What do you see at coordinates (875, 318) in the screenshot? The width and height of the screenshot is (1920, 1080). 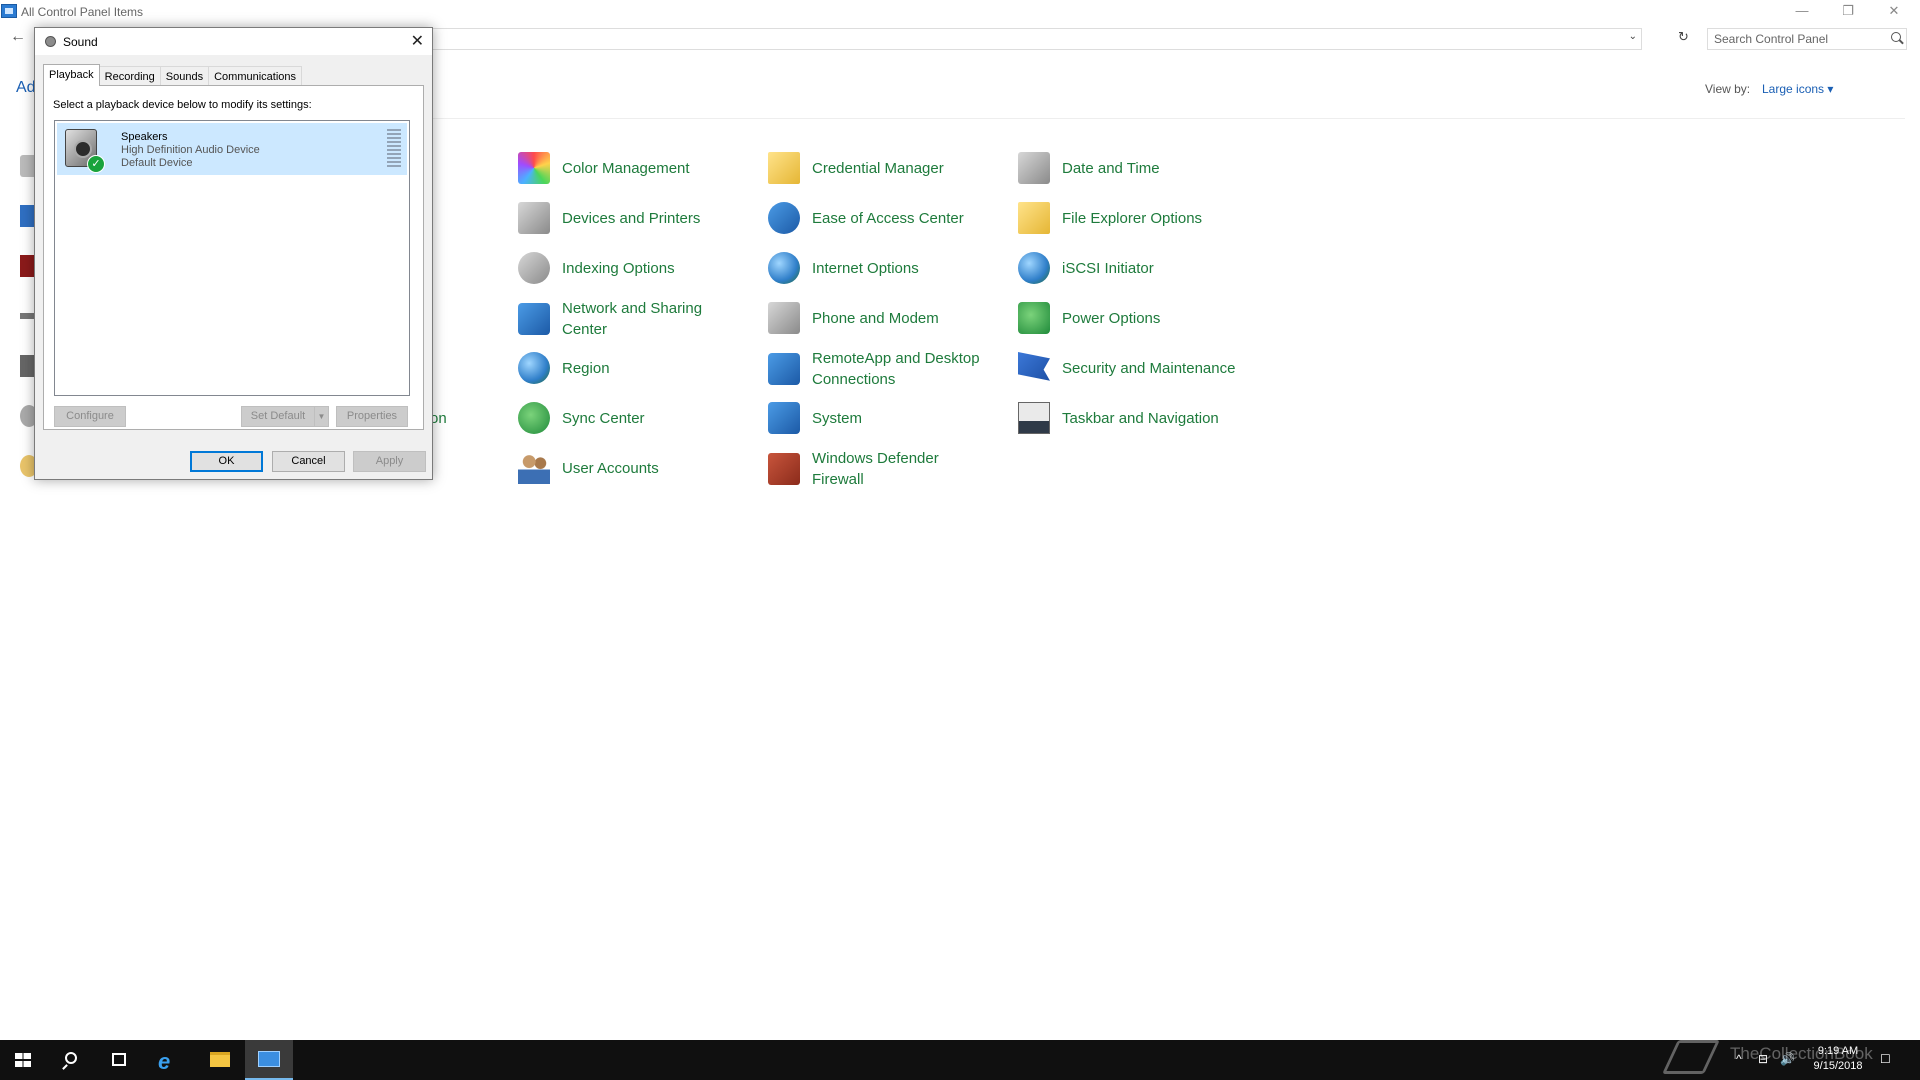 I see `cp-item-label: Phone and Modem` at bounding box center [875, 318].